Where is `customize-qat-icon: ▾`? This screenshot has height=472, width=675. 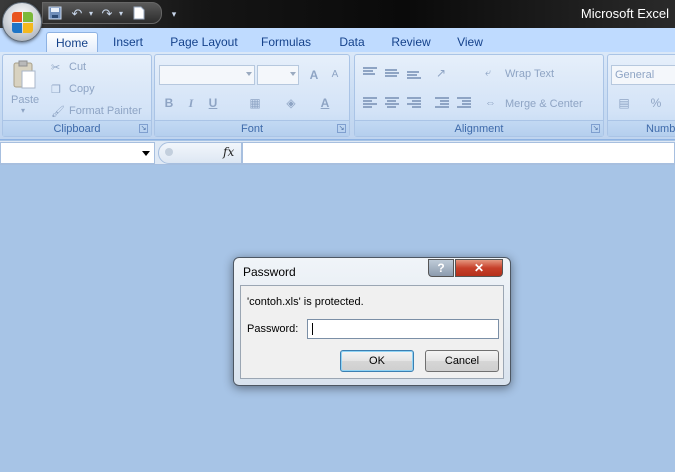
customize-qat-icon: ▾ is located at coordinates (174, 14).